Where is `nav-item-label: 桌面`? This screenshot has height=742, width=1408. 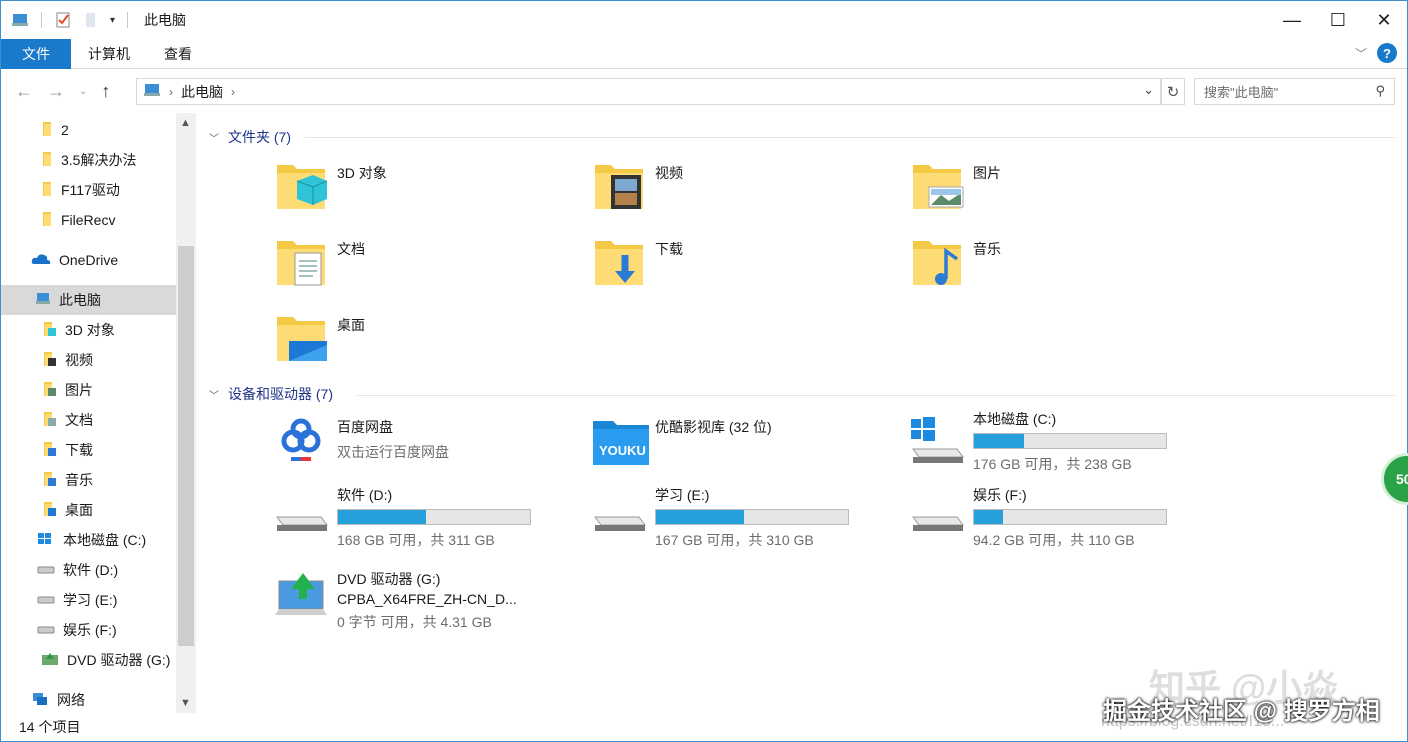 nav-item-label: 桌面 is located at coordinates (79, 510).